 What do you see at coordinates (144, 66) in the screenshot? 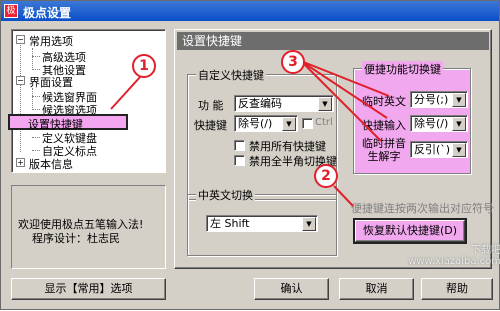
I see `callout-1-icon: 1` at bounding box center [144, 66].